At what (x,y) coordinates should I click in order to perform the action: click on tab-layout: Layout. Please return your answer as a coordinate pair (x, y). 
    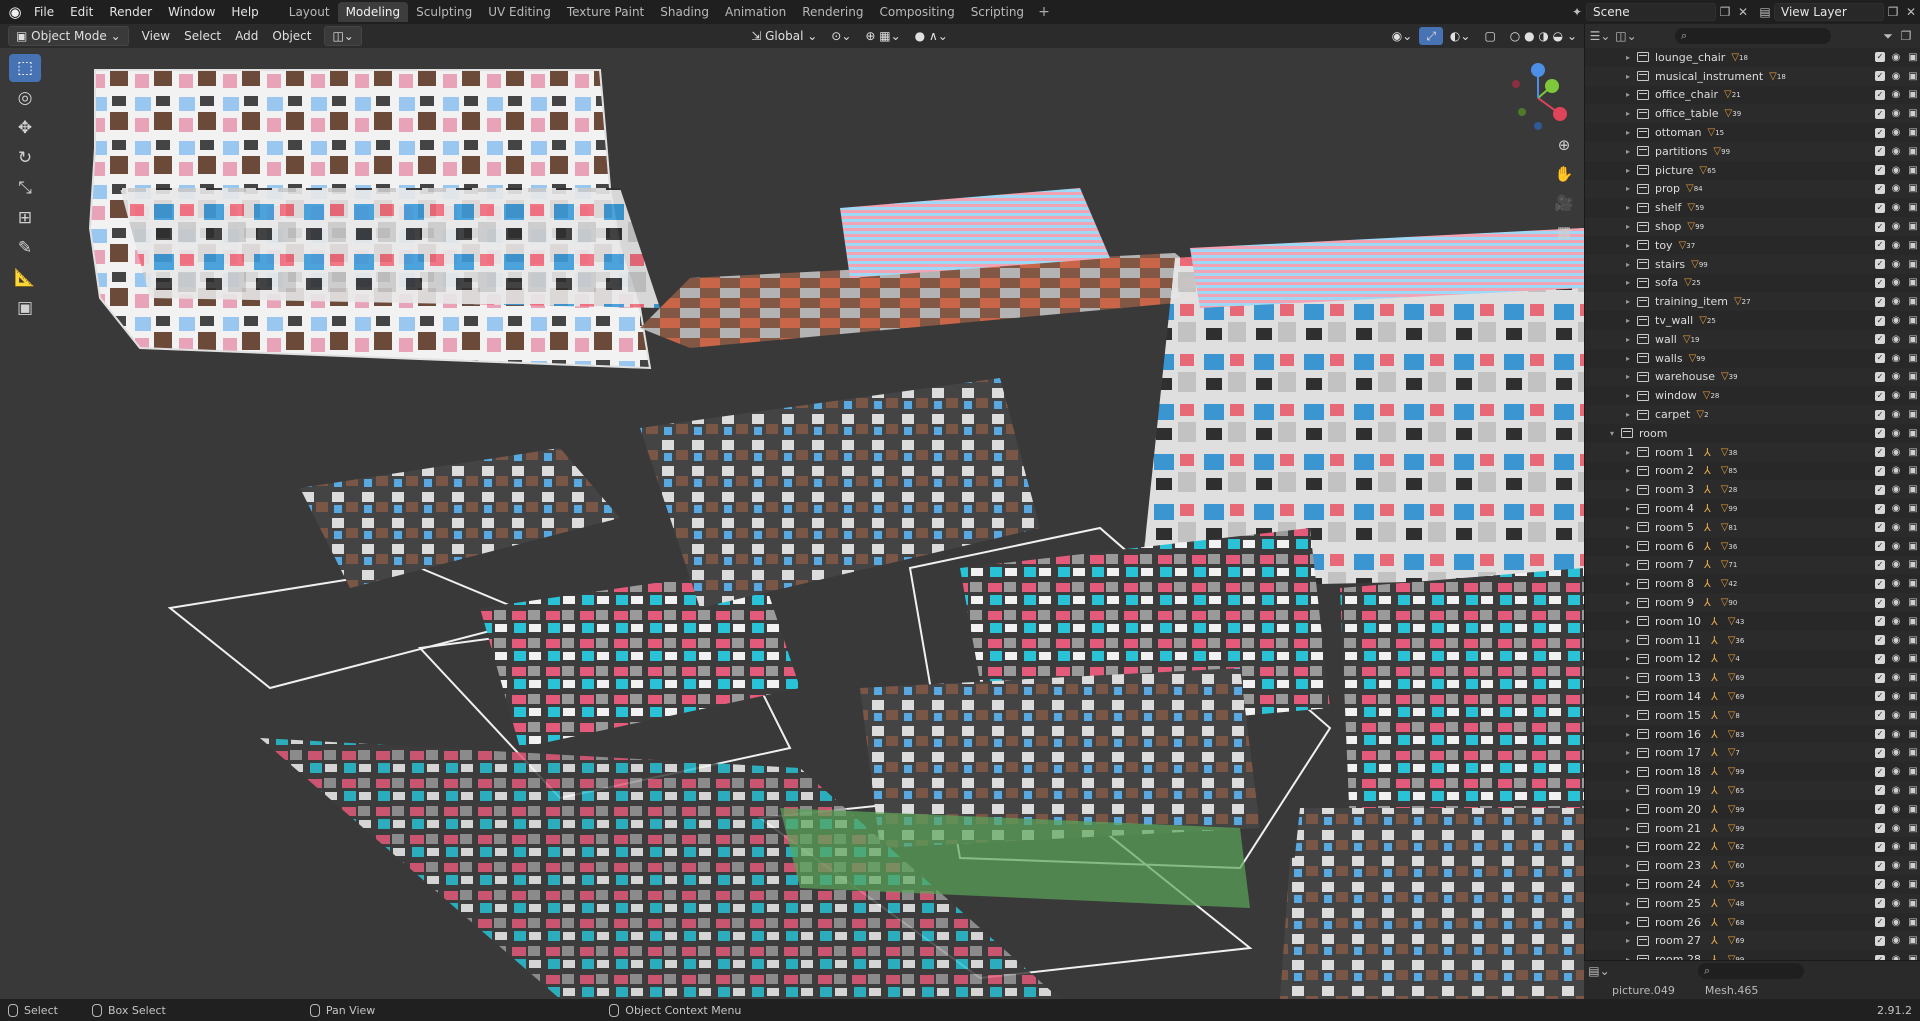
    Looking at the image, I should click on (309, 12).